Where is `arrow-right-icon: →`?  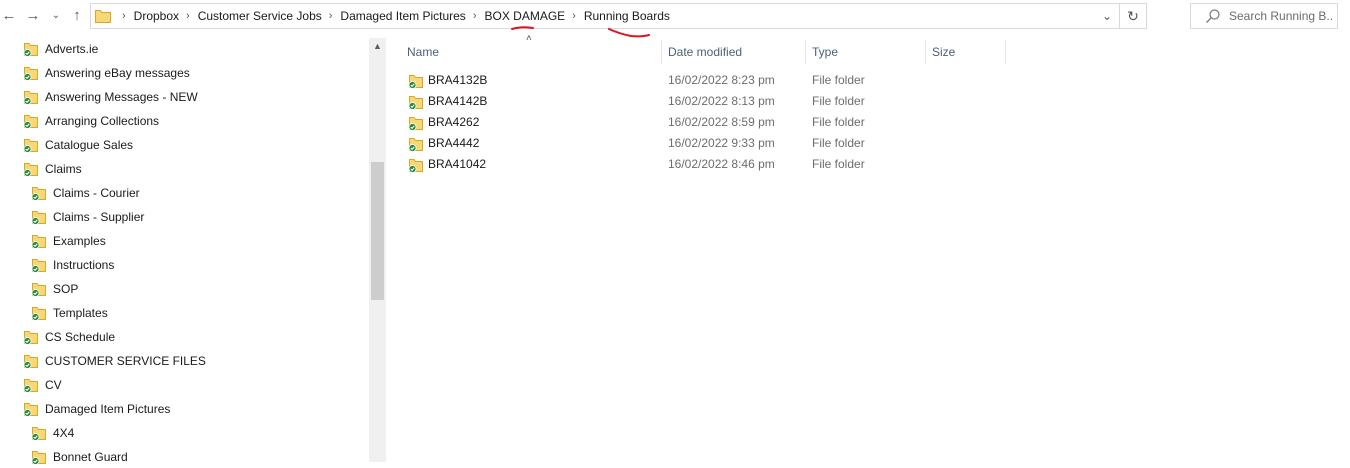
arrow-right-icon: → is located at coordinates (33, 15).